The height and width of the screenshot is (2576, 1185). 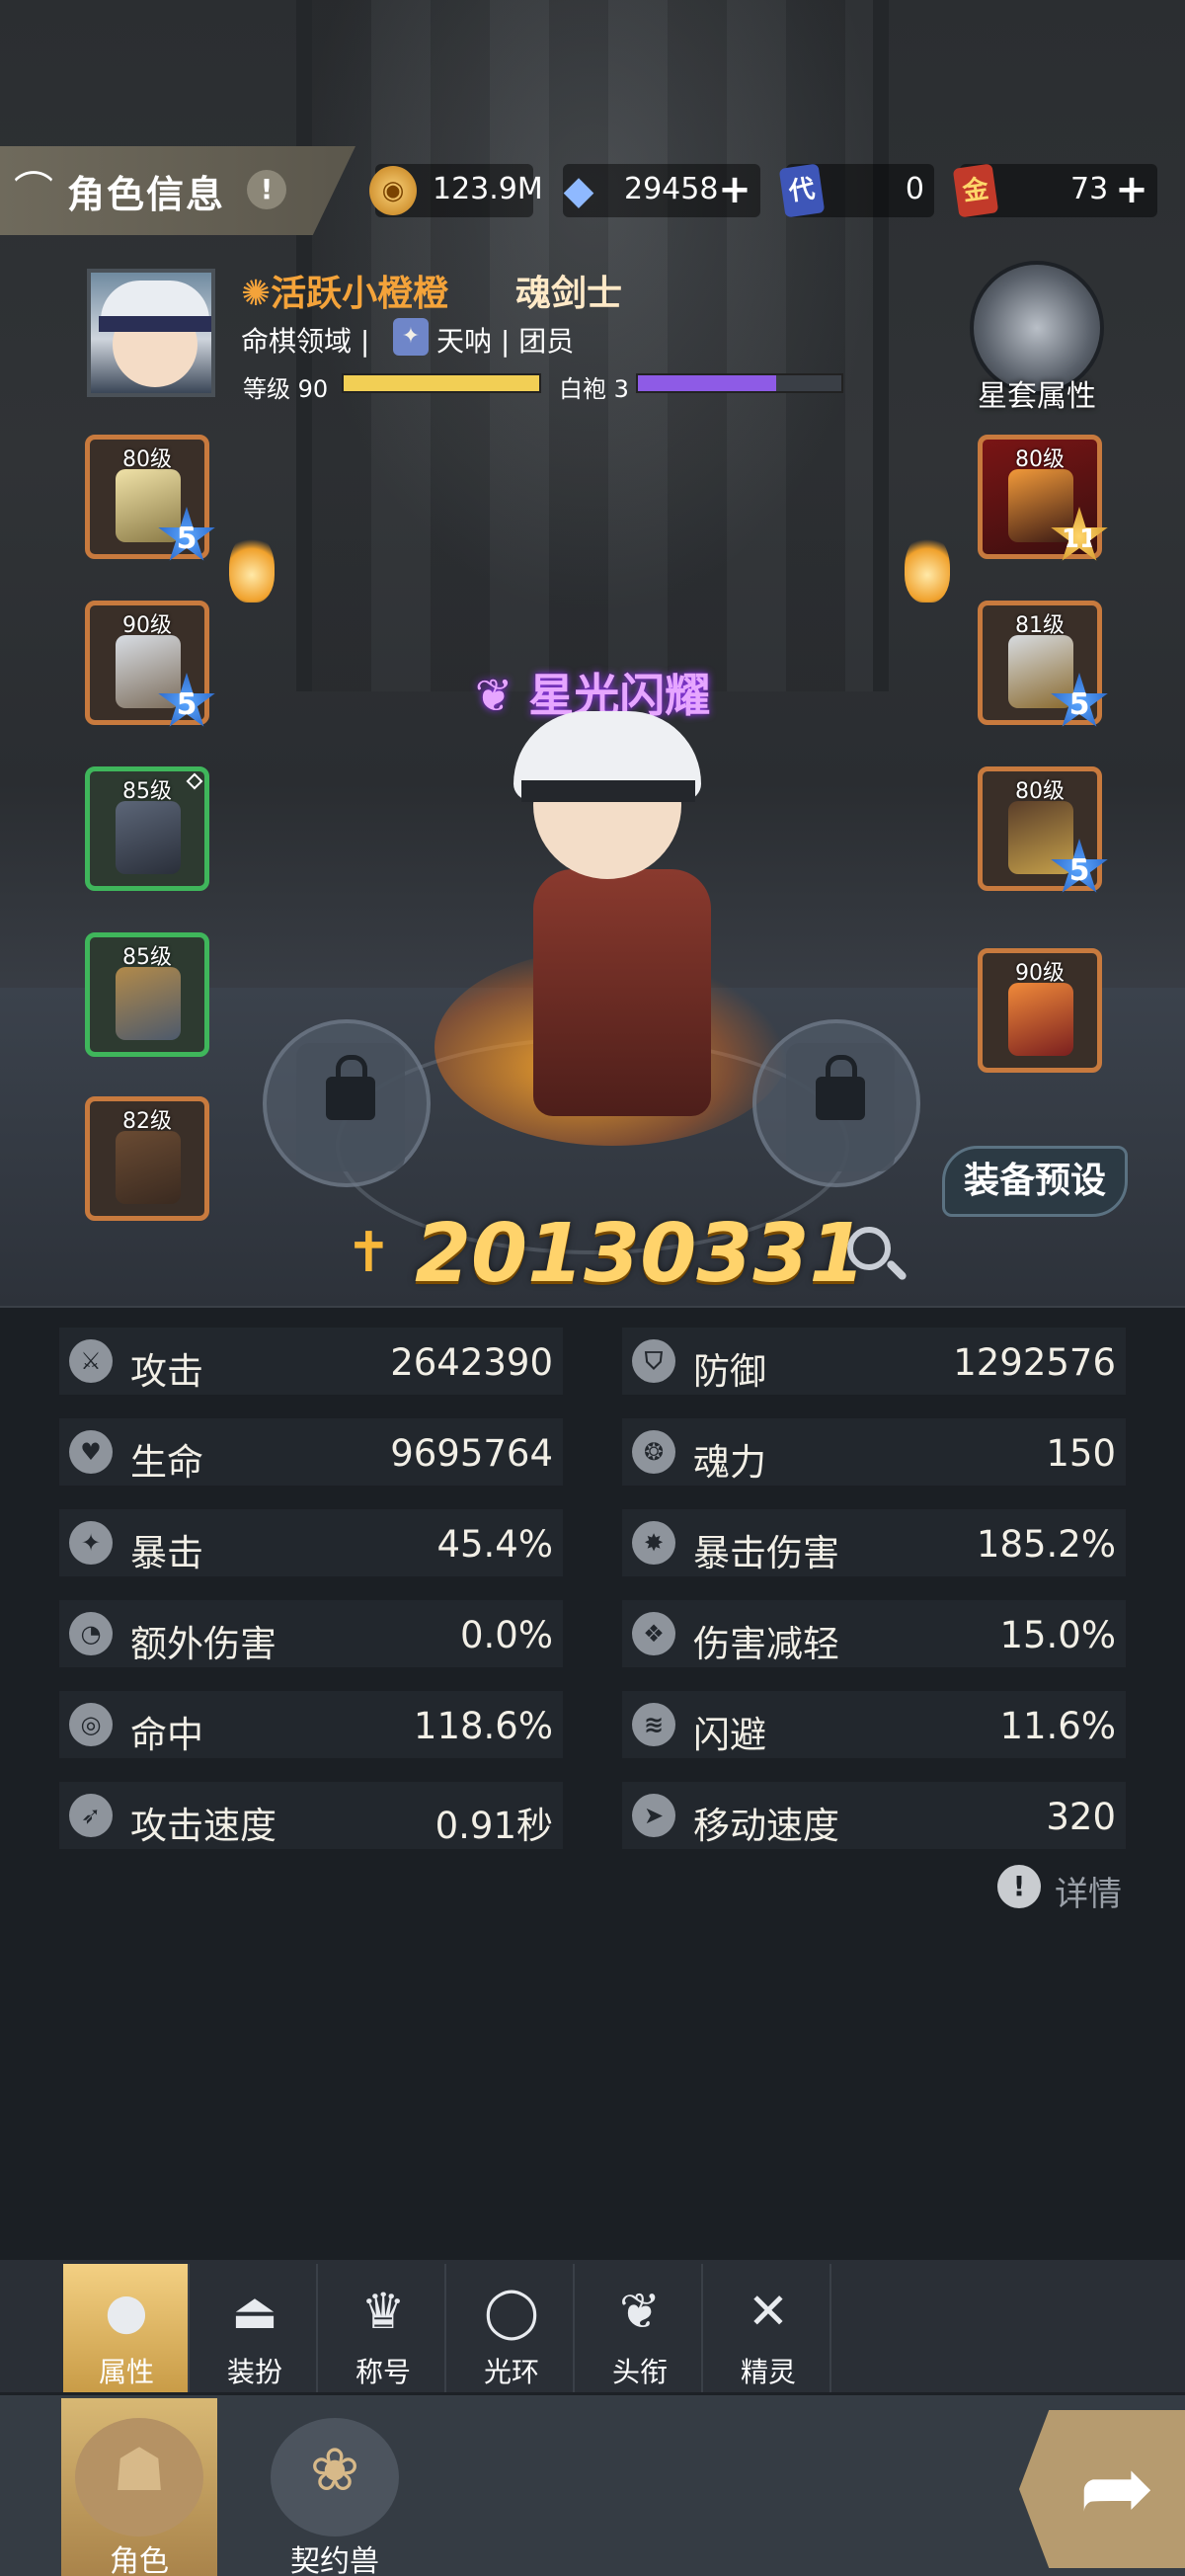 What do you see at coordinates (654, 1361) in the screenshot?
I see `shield-icon: ⛉` at bounding box center [654, 1361].